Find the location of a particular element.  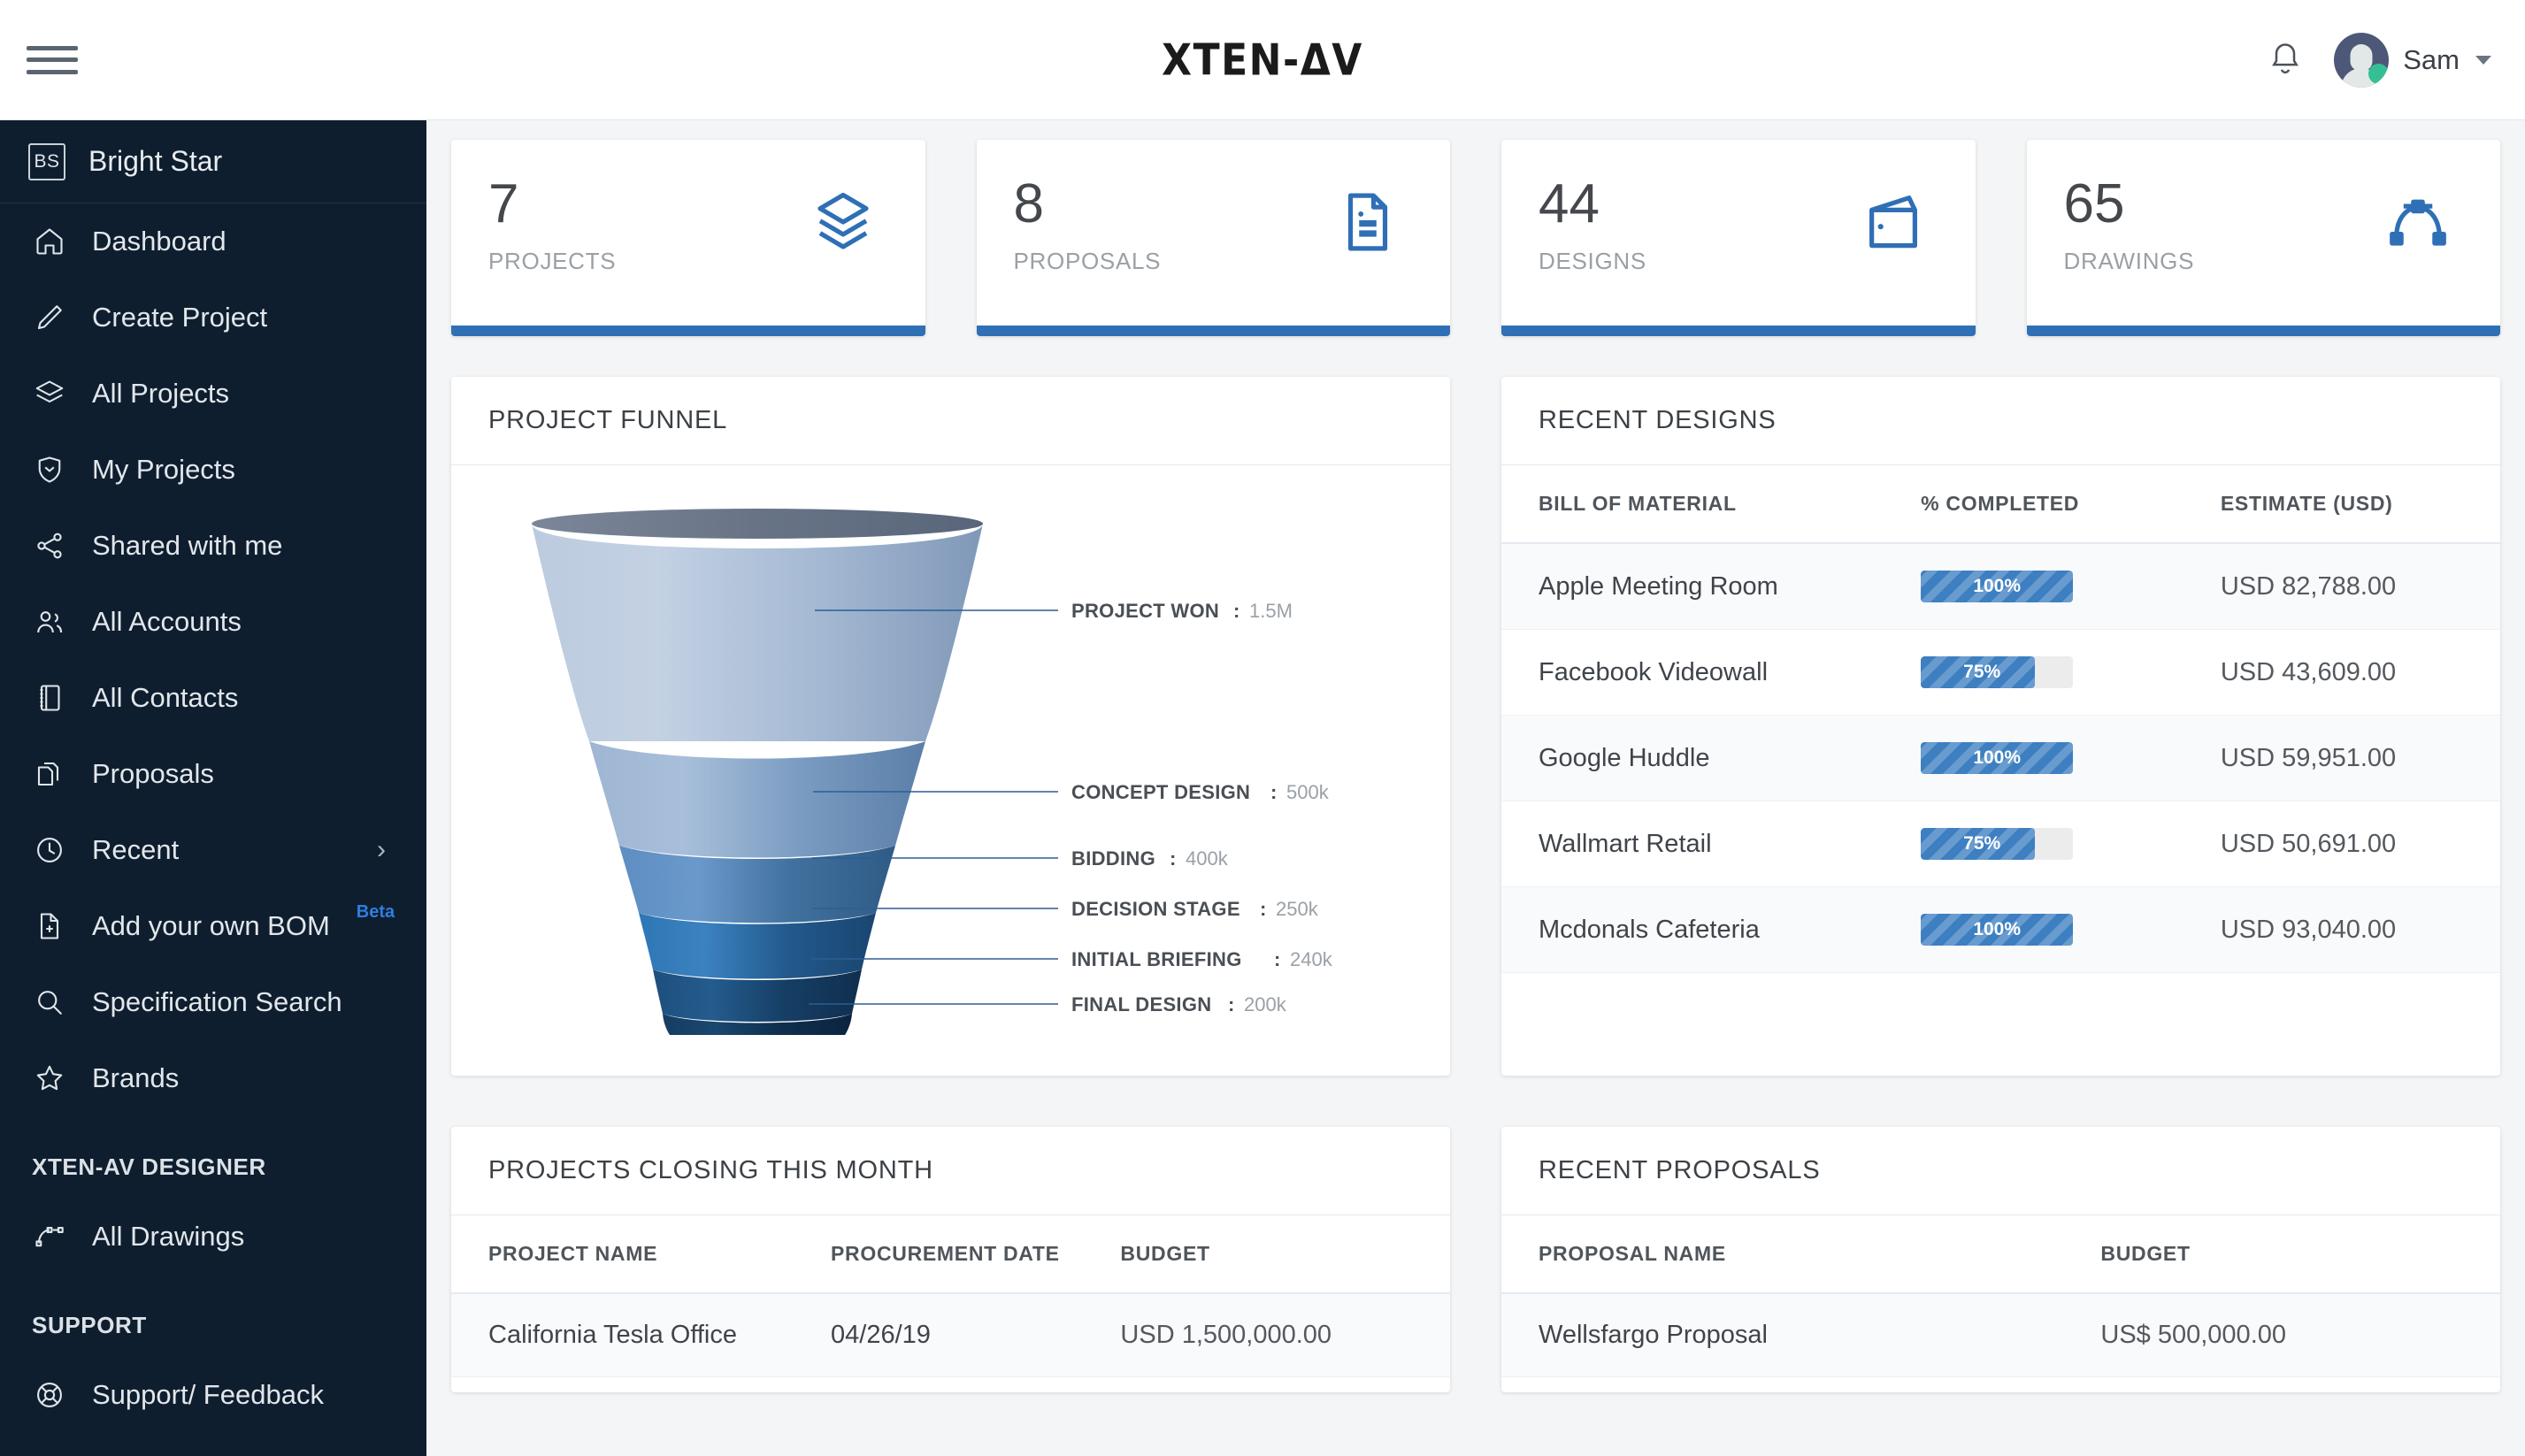

table-row: Facebook Videowall 75% USD 43,609.00 is located at coordinates (2000, 673).